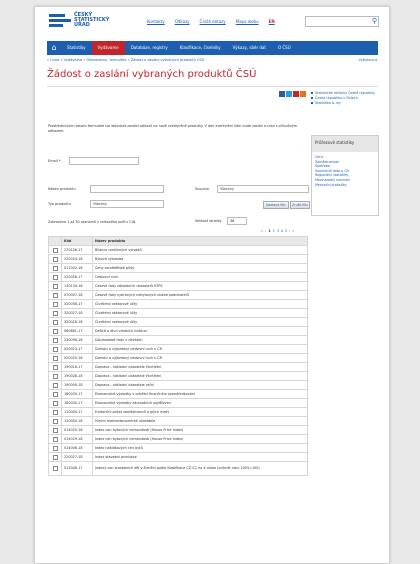 The image size is (420, 564). I want to click on product-name-input, so click(127, 189).